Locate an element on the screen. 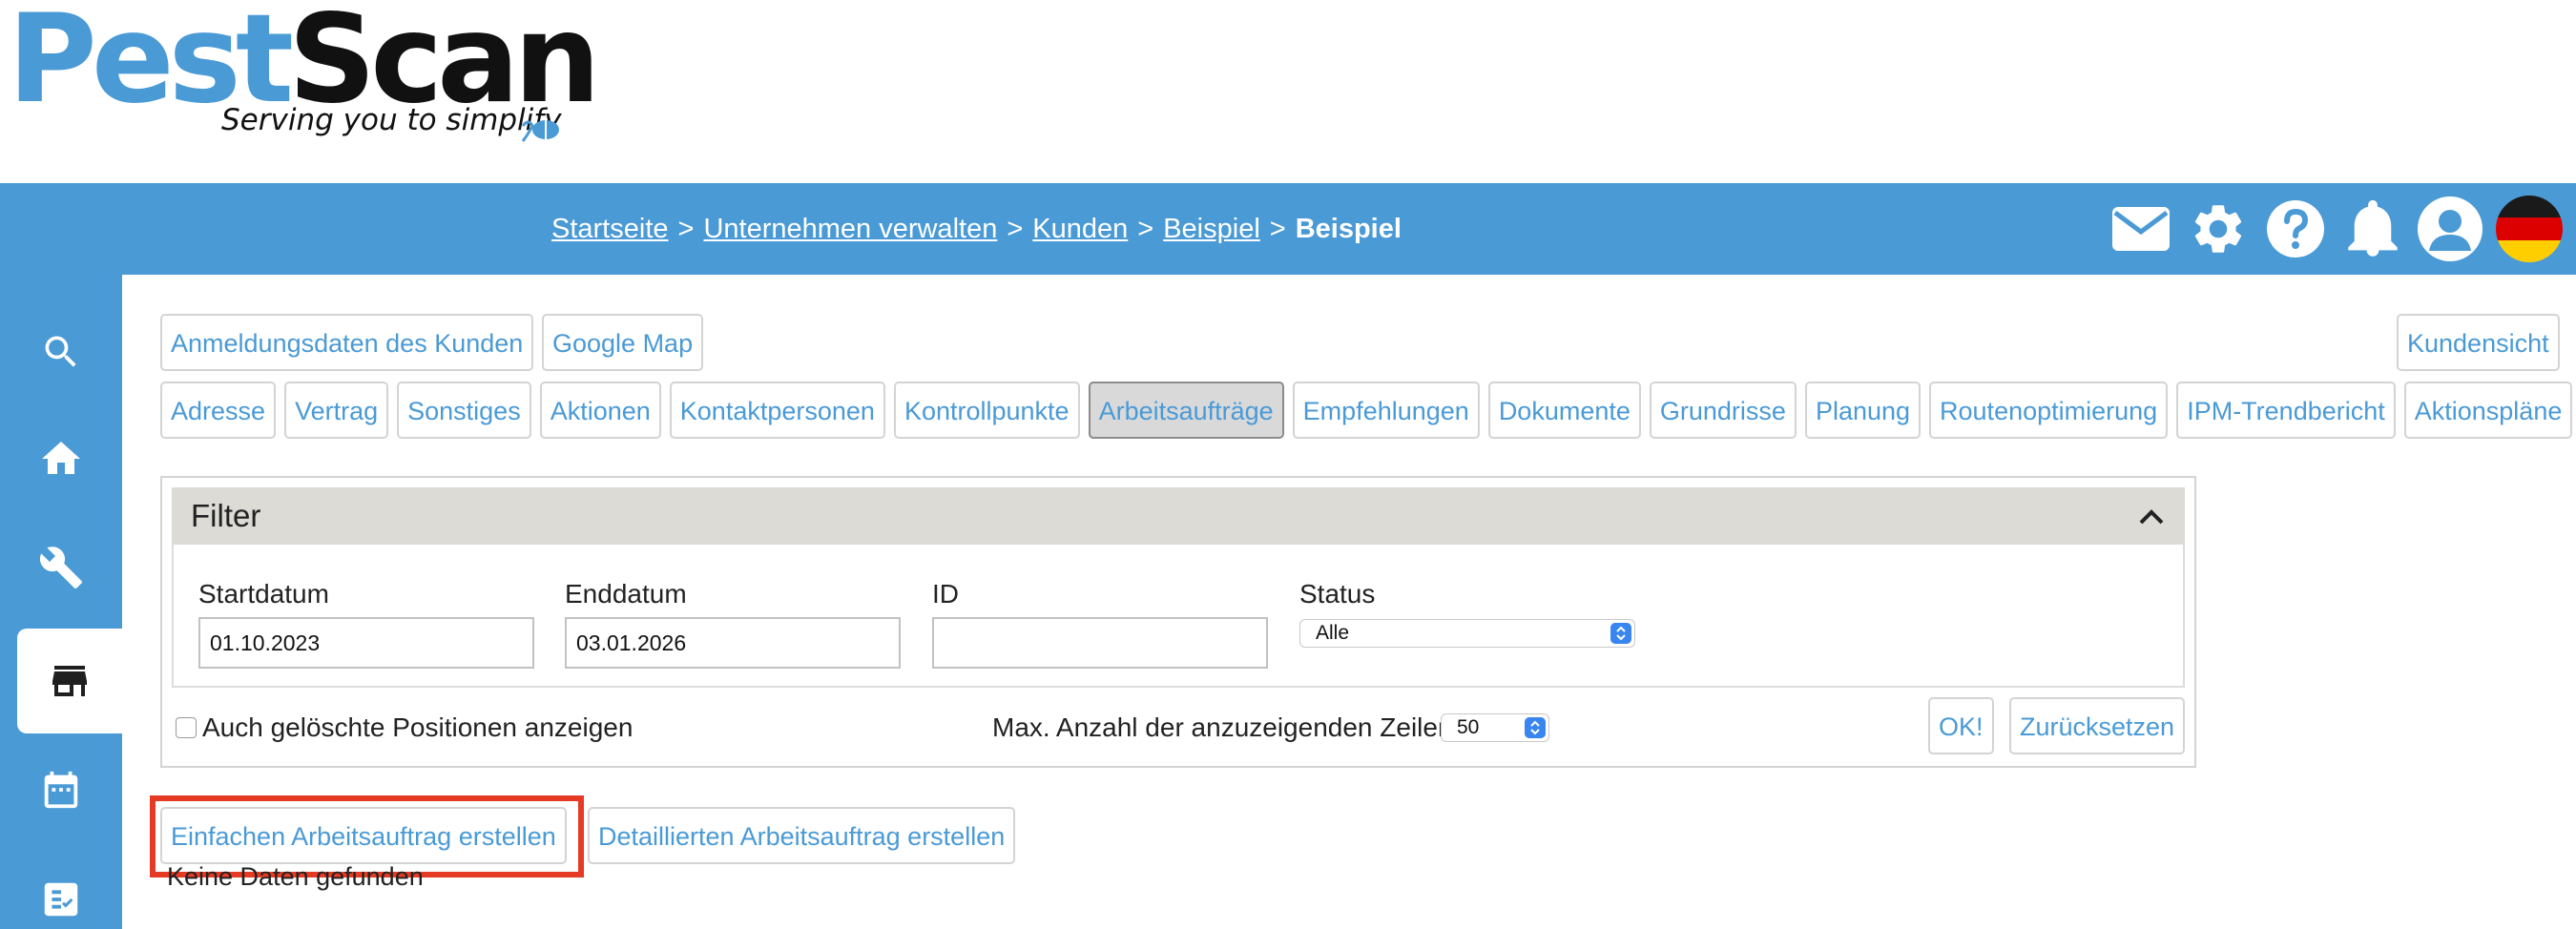 This screenshot has width=2576, height=929. mail-icon is located at coordinates (2141, 229).